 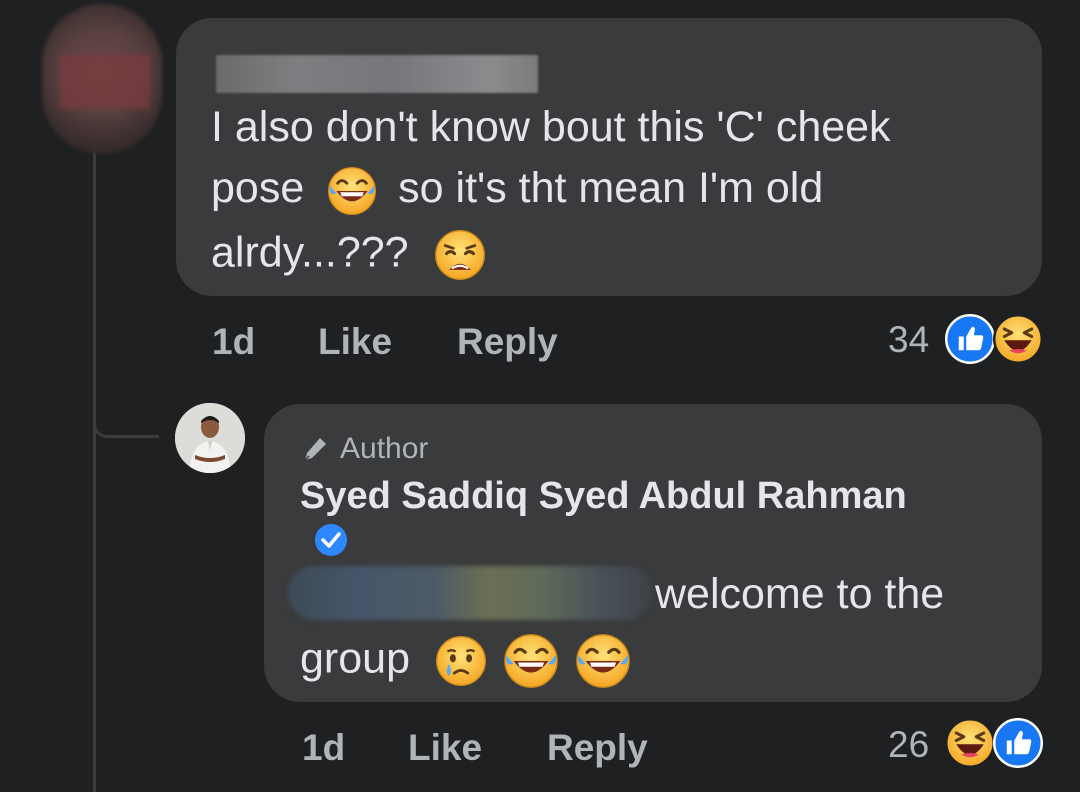 I want to click on reply-text-part1: welcome to the, so click(x=800, y=594).